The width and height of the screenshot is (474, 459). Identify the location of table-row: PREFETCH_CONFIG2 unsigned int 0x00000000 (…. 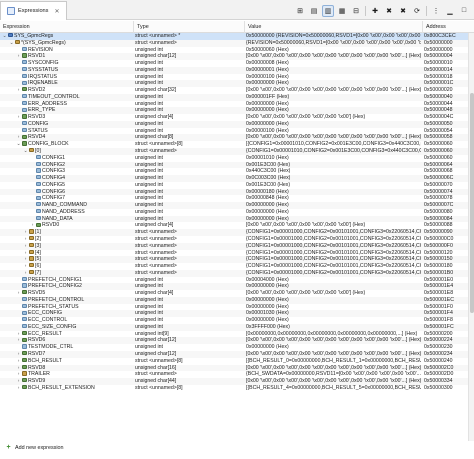
(237, 287).